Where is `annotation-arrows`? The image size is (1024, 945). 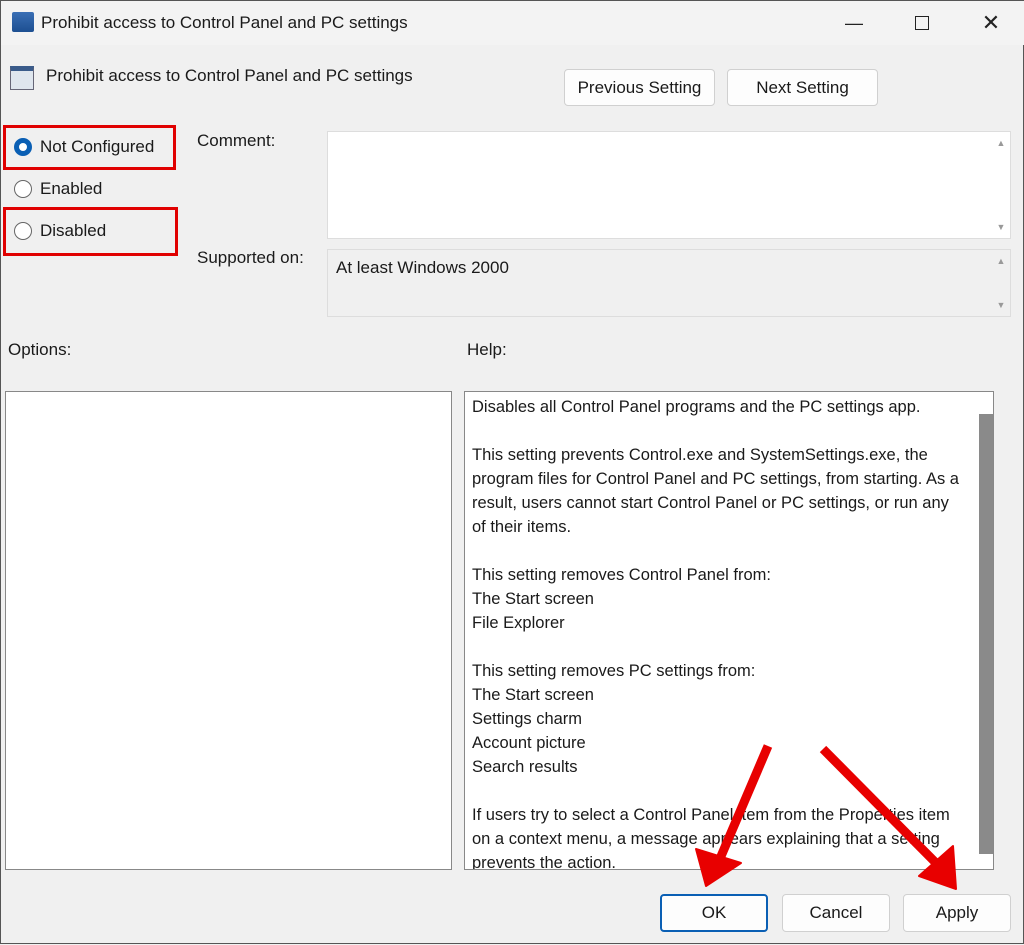 annotation-arrows is located at coordinates (826, 817).